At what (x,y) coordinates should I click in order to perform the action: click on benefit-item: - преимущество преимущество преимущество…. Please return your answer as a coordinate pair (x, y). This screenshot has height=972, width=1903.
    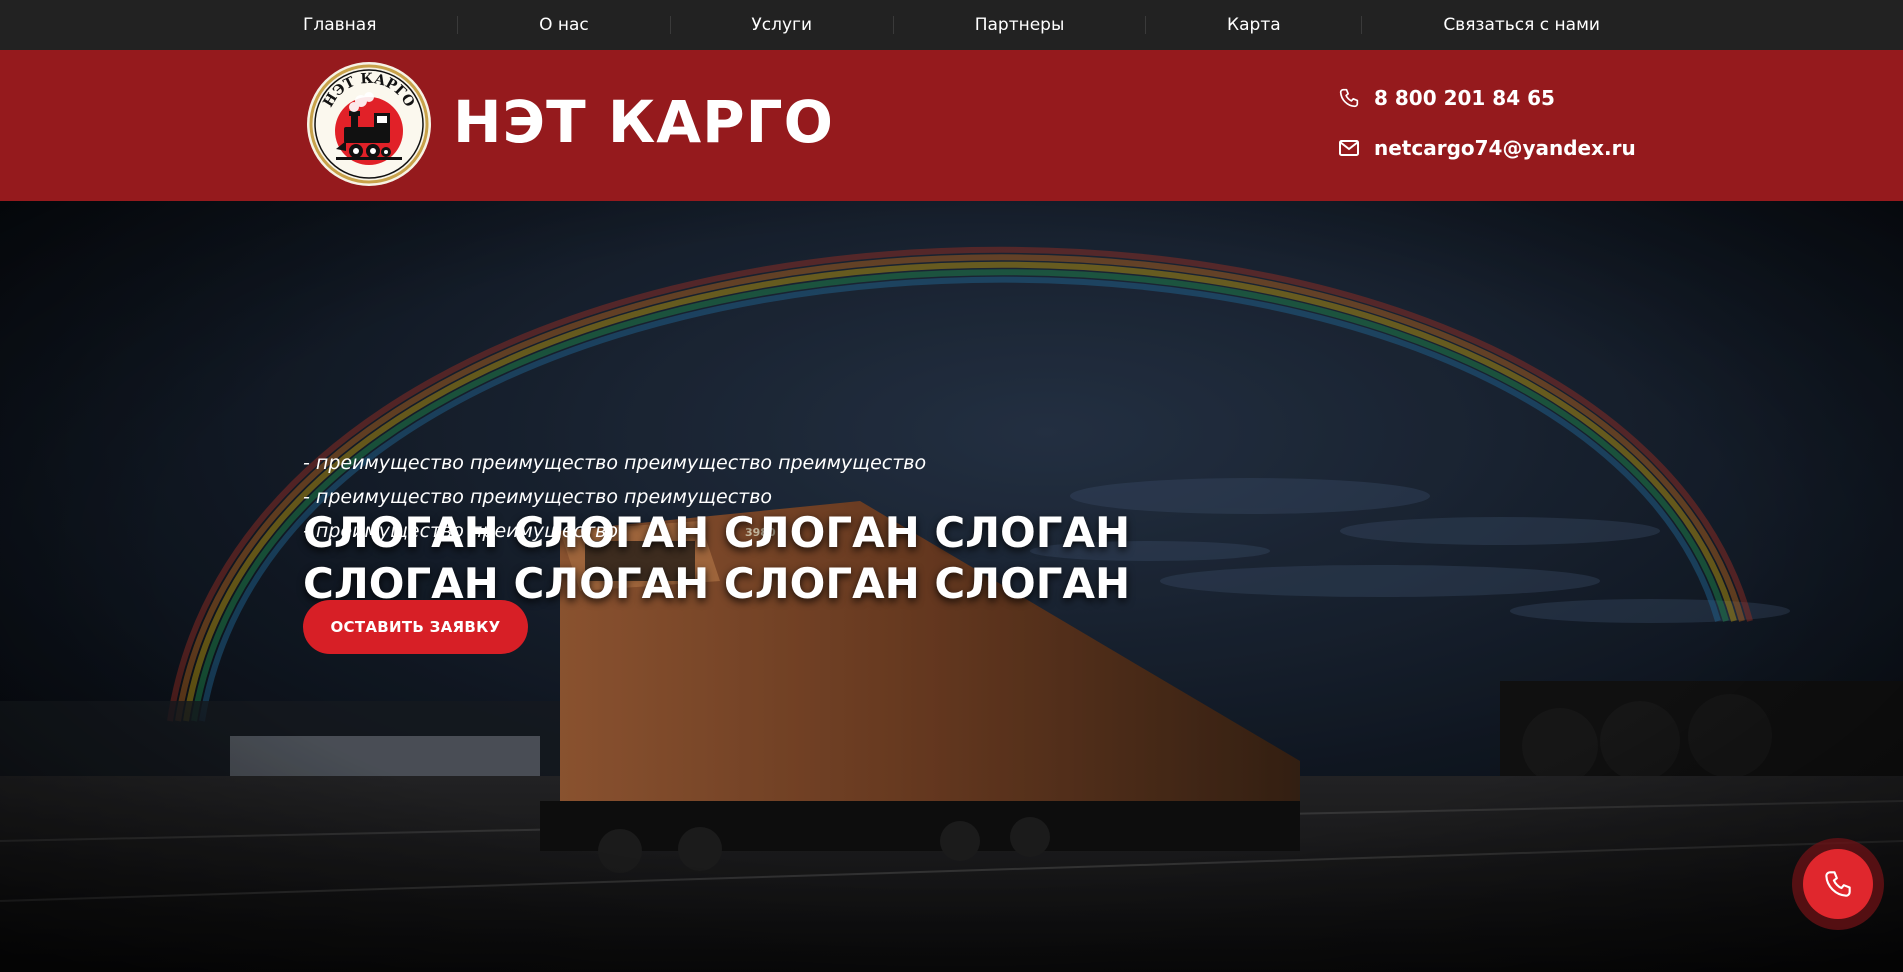
    Looking at the image, I should click on (615, 463).